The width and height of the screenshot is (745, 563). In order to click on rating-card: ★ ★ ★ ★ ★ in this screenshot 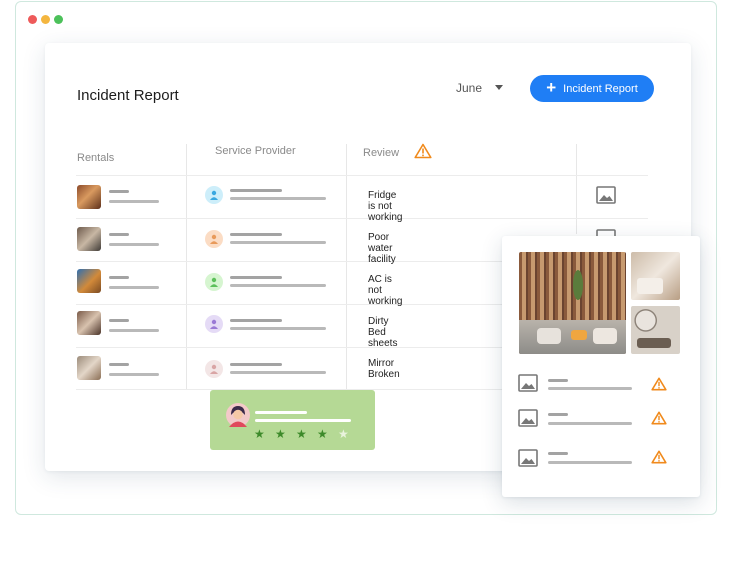, I will do `click(292, 420)`.